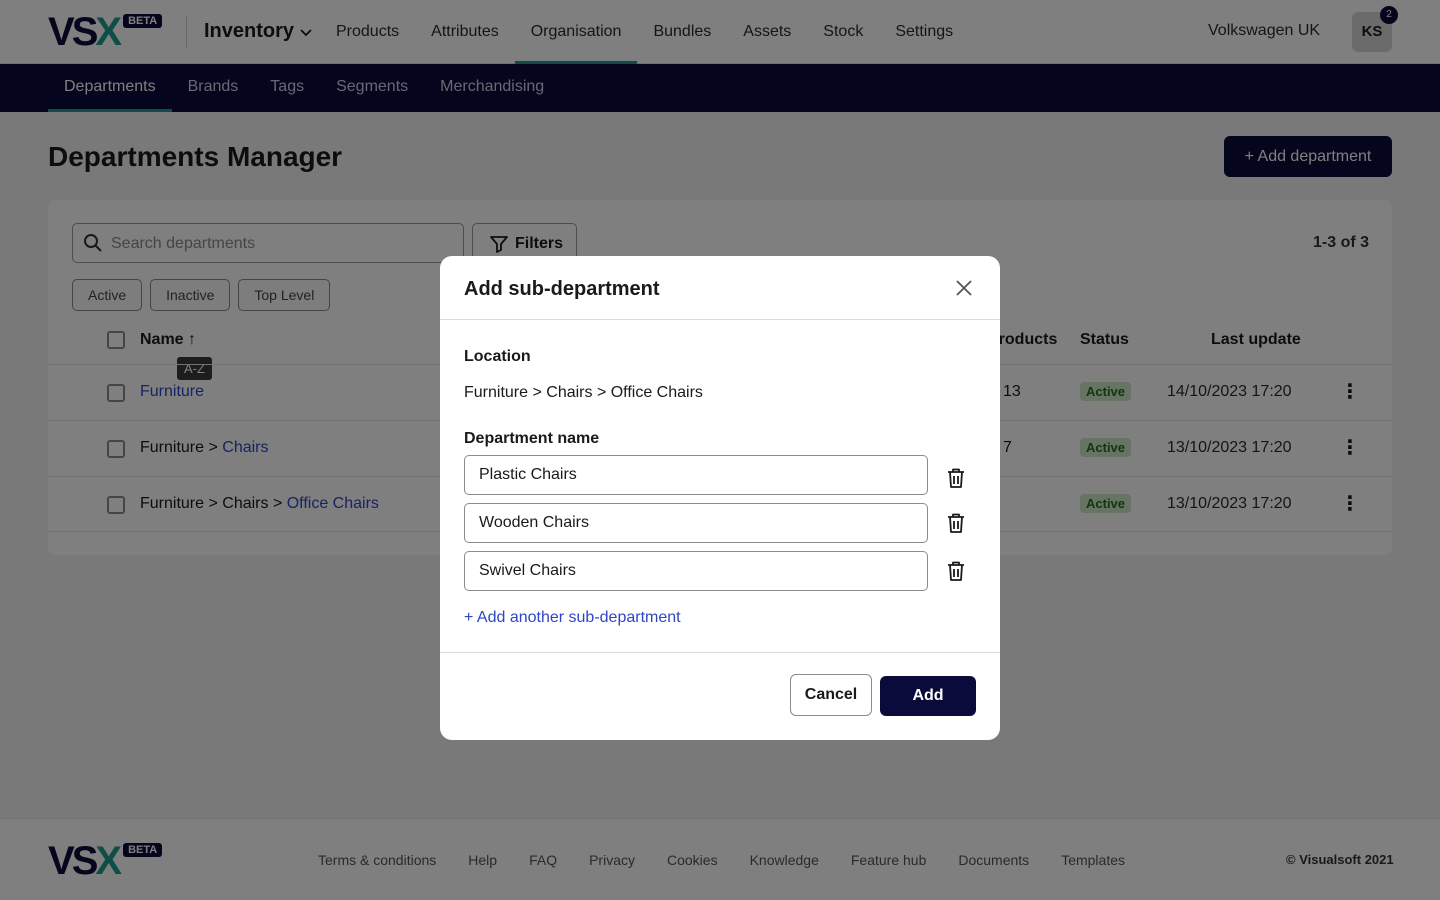 The width and height of the screenshot is (1440, 900). I want to click on location-label: Location, so click(497, 356).